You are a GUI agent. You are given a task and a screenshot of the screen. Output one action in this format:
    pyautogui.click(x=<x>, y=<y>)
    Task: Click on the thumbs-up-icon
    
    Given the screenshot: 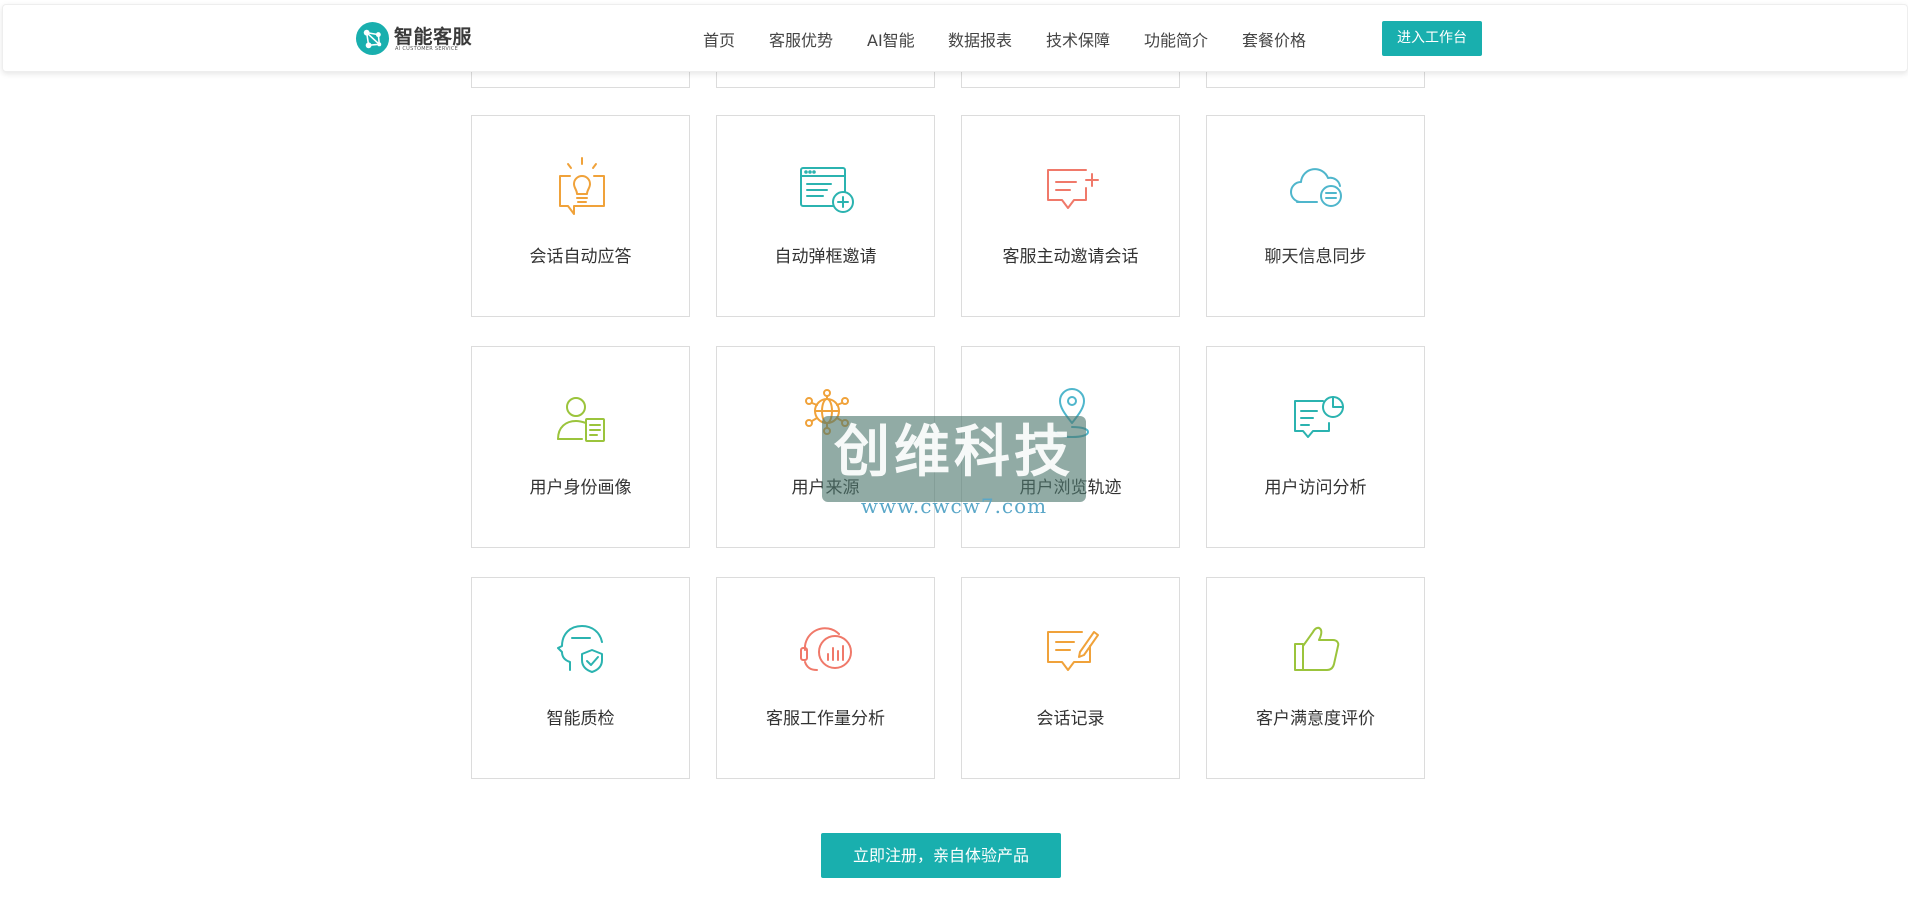 What is the action you would take?
    pyautogui.click(x=1317, y=648)
    